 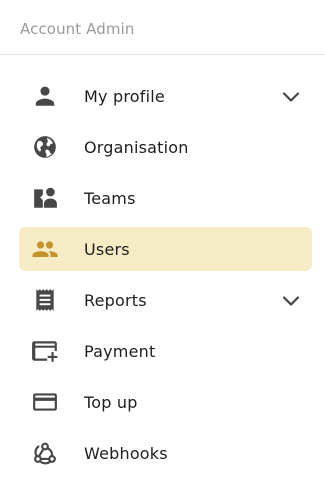 I want to click on receipt-icon, so click(x=45, y=300).